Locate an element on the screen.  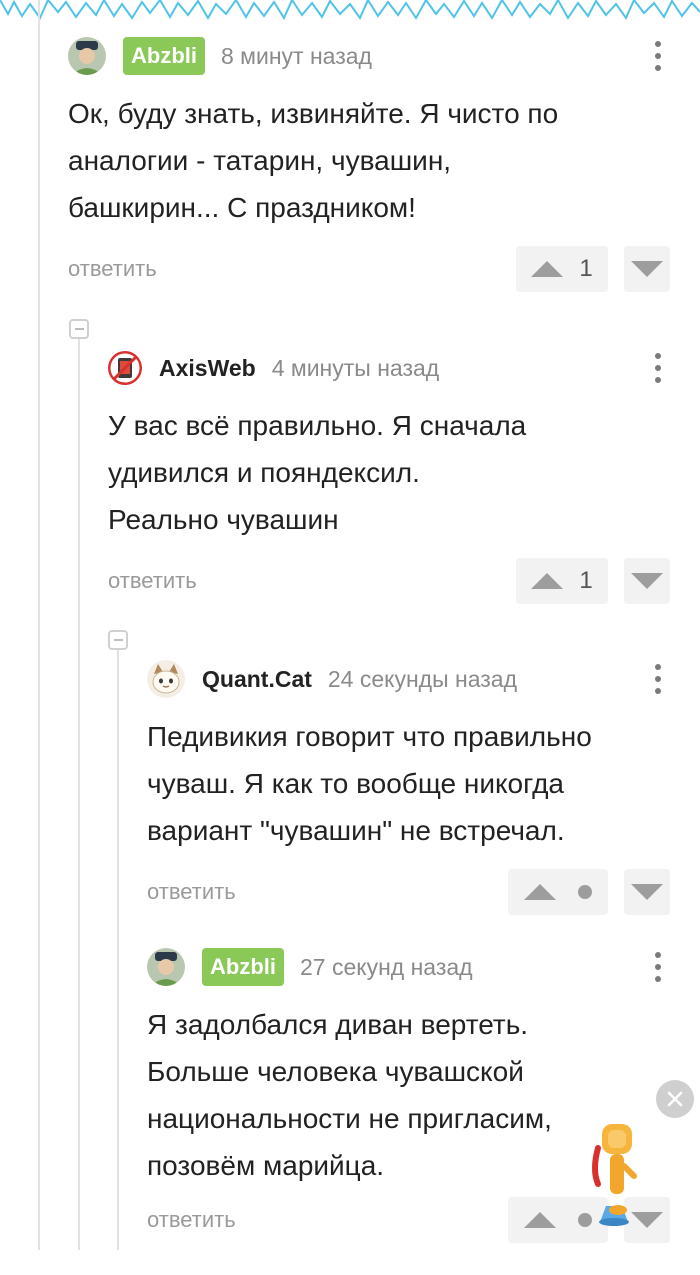
close-icon is located at coordinates (675, 1099).